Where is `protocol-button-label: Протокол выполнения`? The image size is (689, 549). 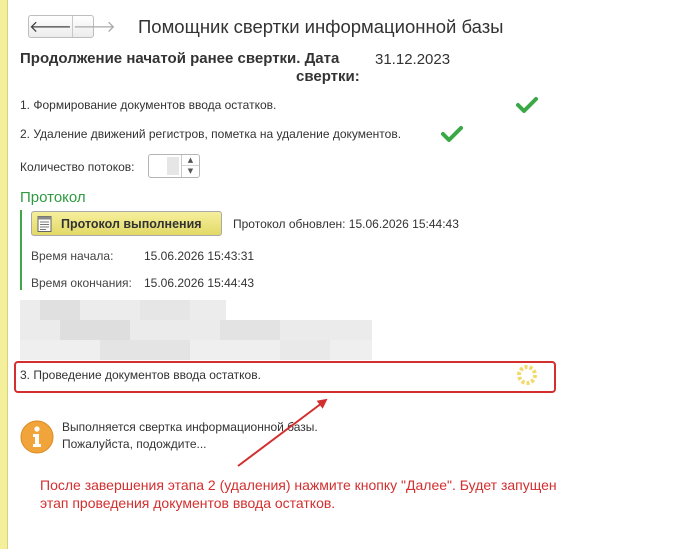
protocol-button-label: Протокол выполнения is located at coordinates (131, 223).